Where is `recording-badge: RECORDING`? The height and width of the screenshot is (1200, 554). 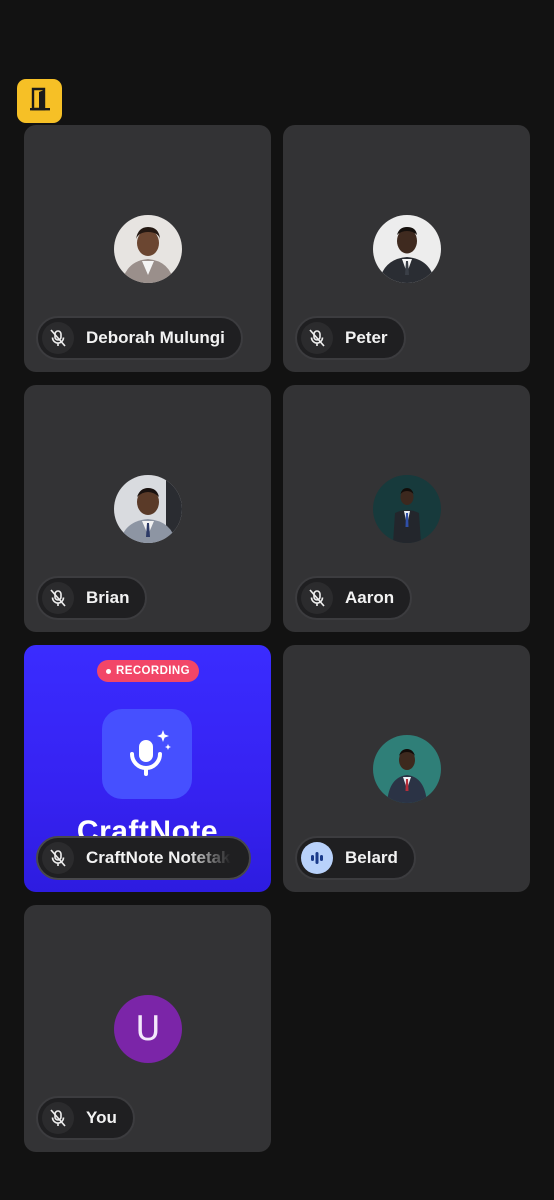
recording-badge: RECORDING is located at coordinates (148, 671).